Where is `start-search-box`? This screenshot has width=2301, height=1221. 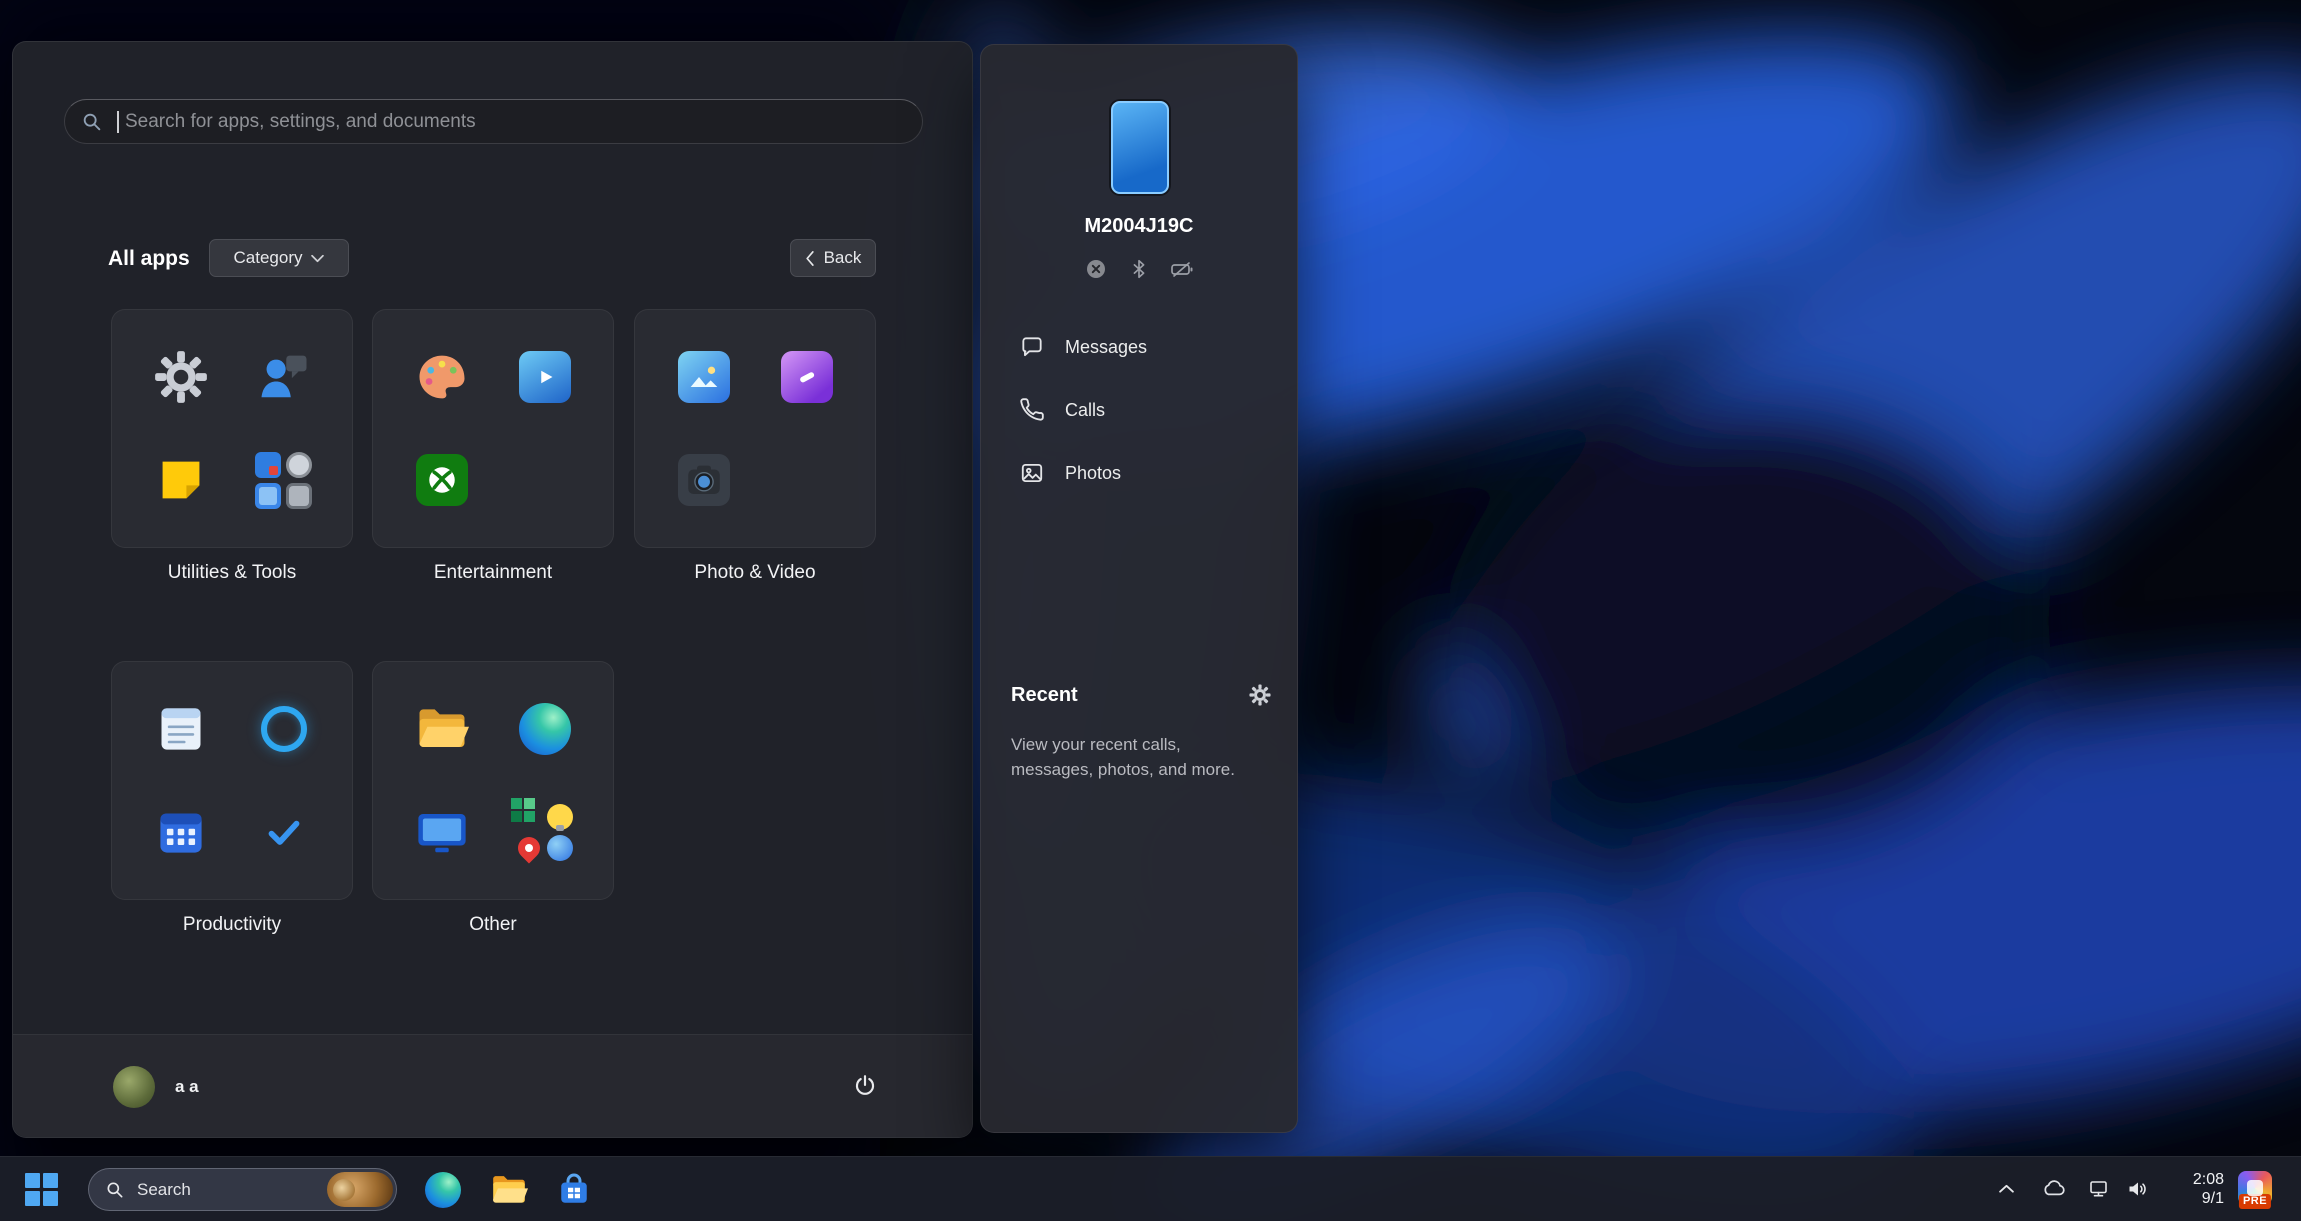
start-search-box is located at coordinates (493, 121).